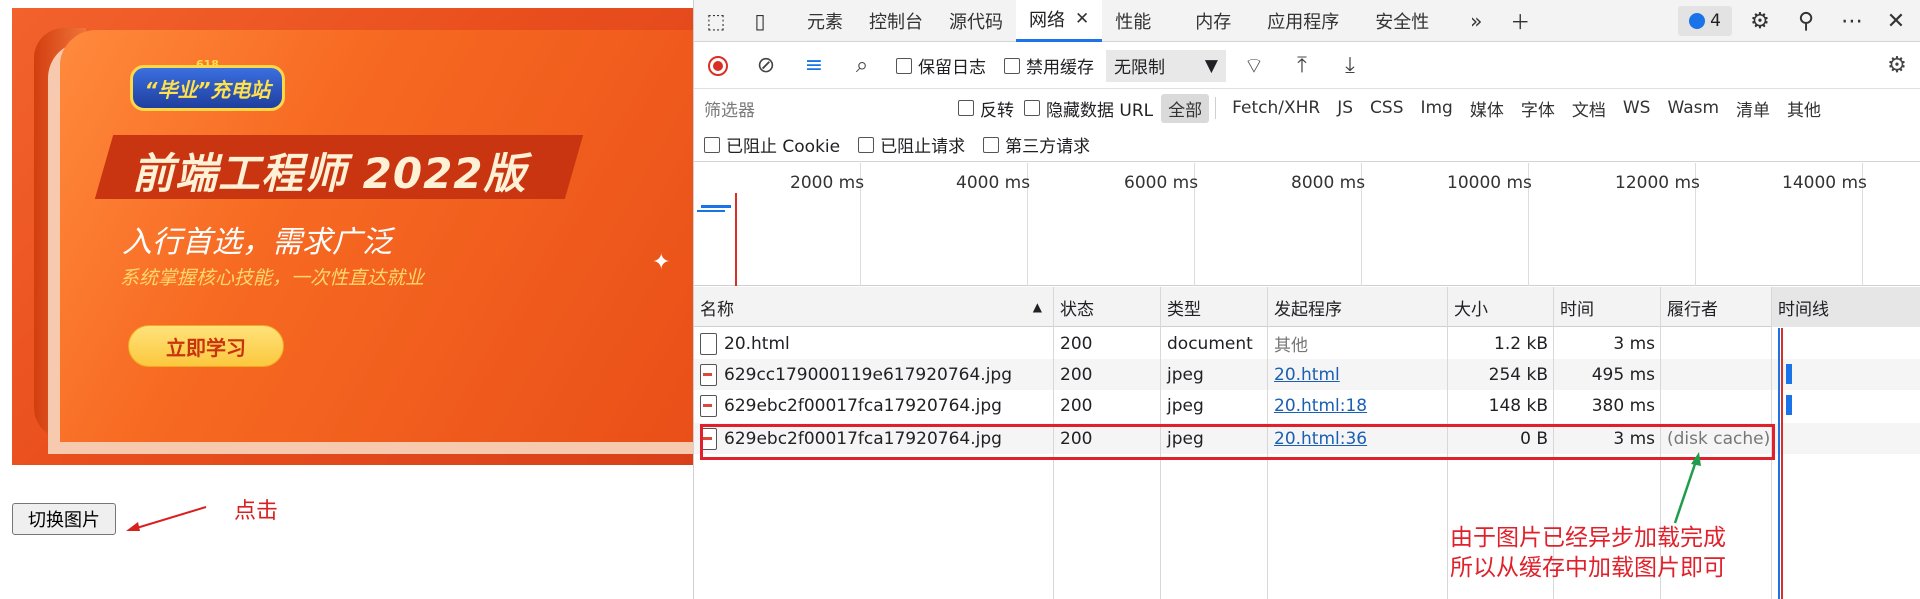 The image size is (1920, 599). I want to click on column-waterfall: 时间线, so click(1846, 307).